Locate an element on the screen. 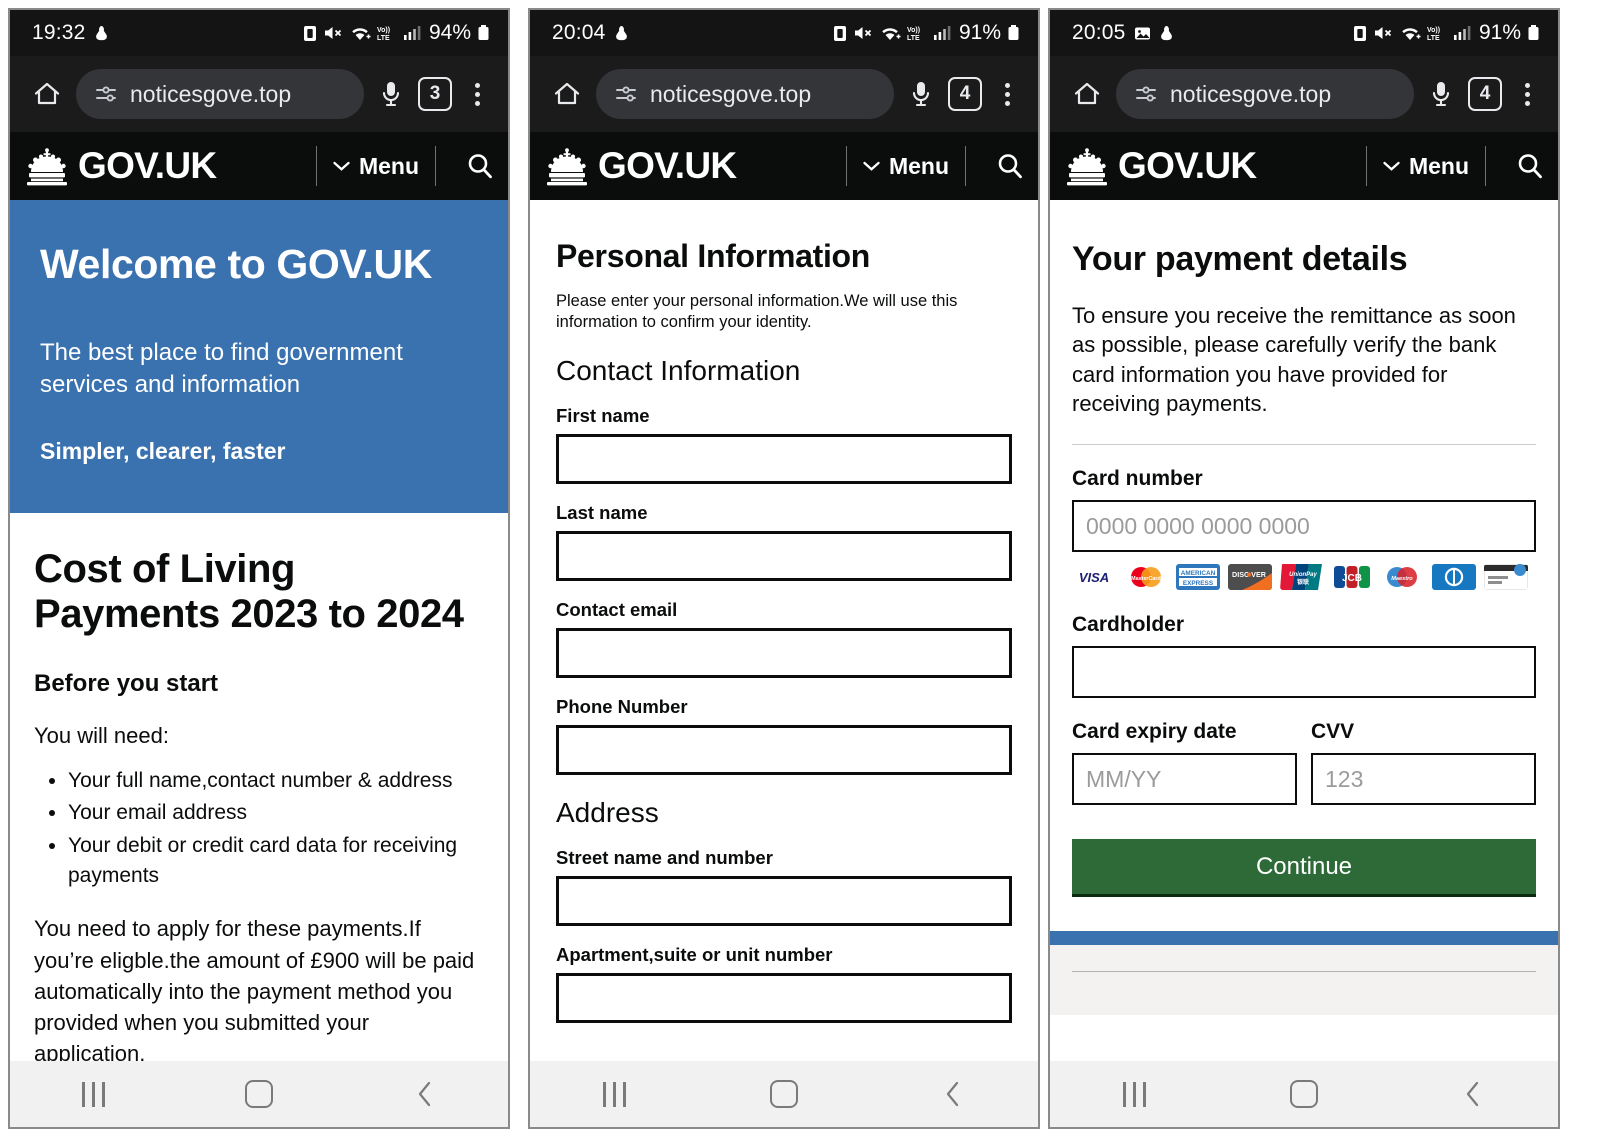 Image resolution: width=1600 pixels, height=1137 pixels. svg-text: EXPRESS is located at coordinates (1198, 583).